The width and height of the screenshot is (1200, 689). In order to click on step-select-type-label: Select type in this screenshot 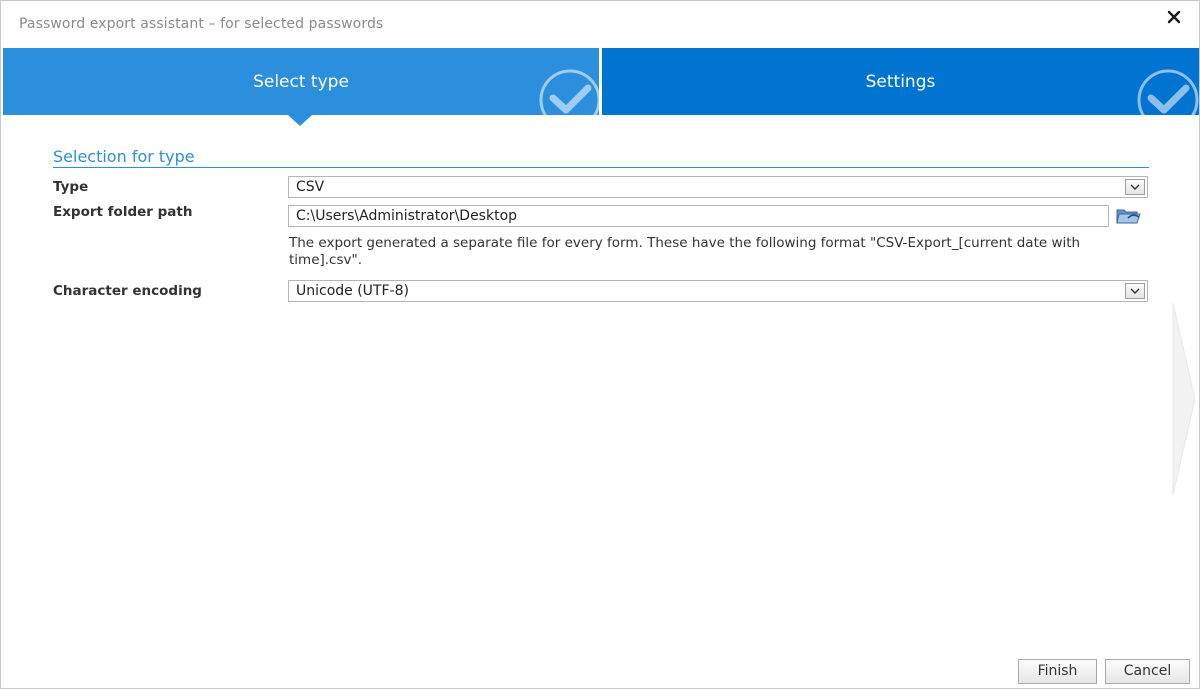, I will do `click(301, 82)`.